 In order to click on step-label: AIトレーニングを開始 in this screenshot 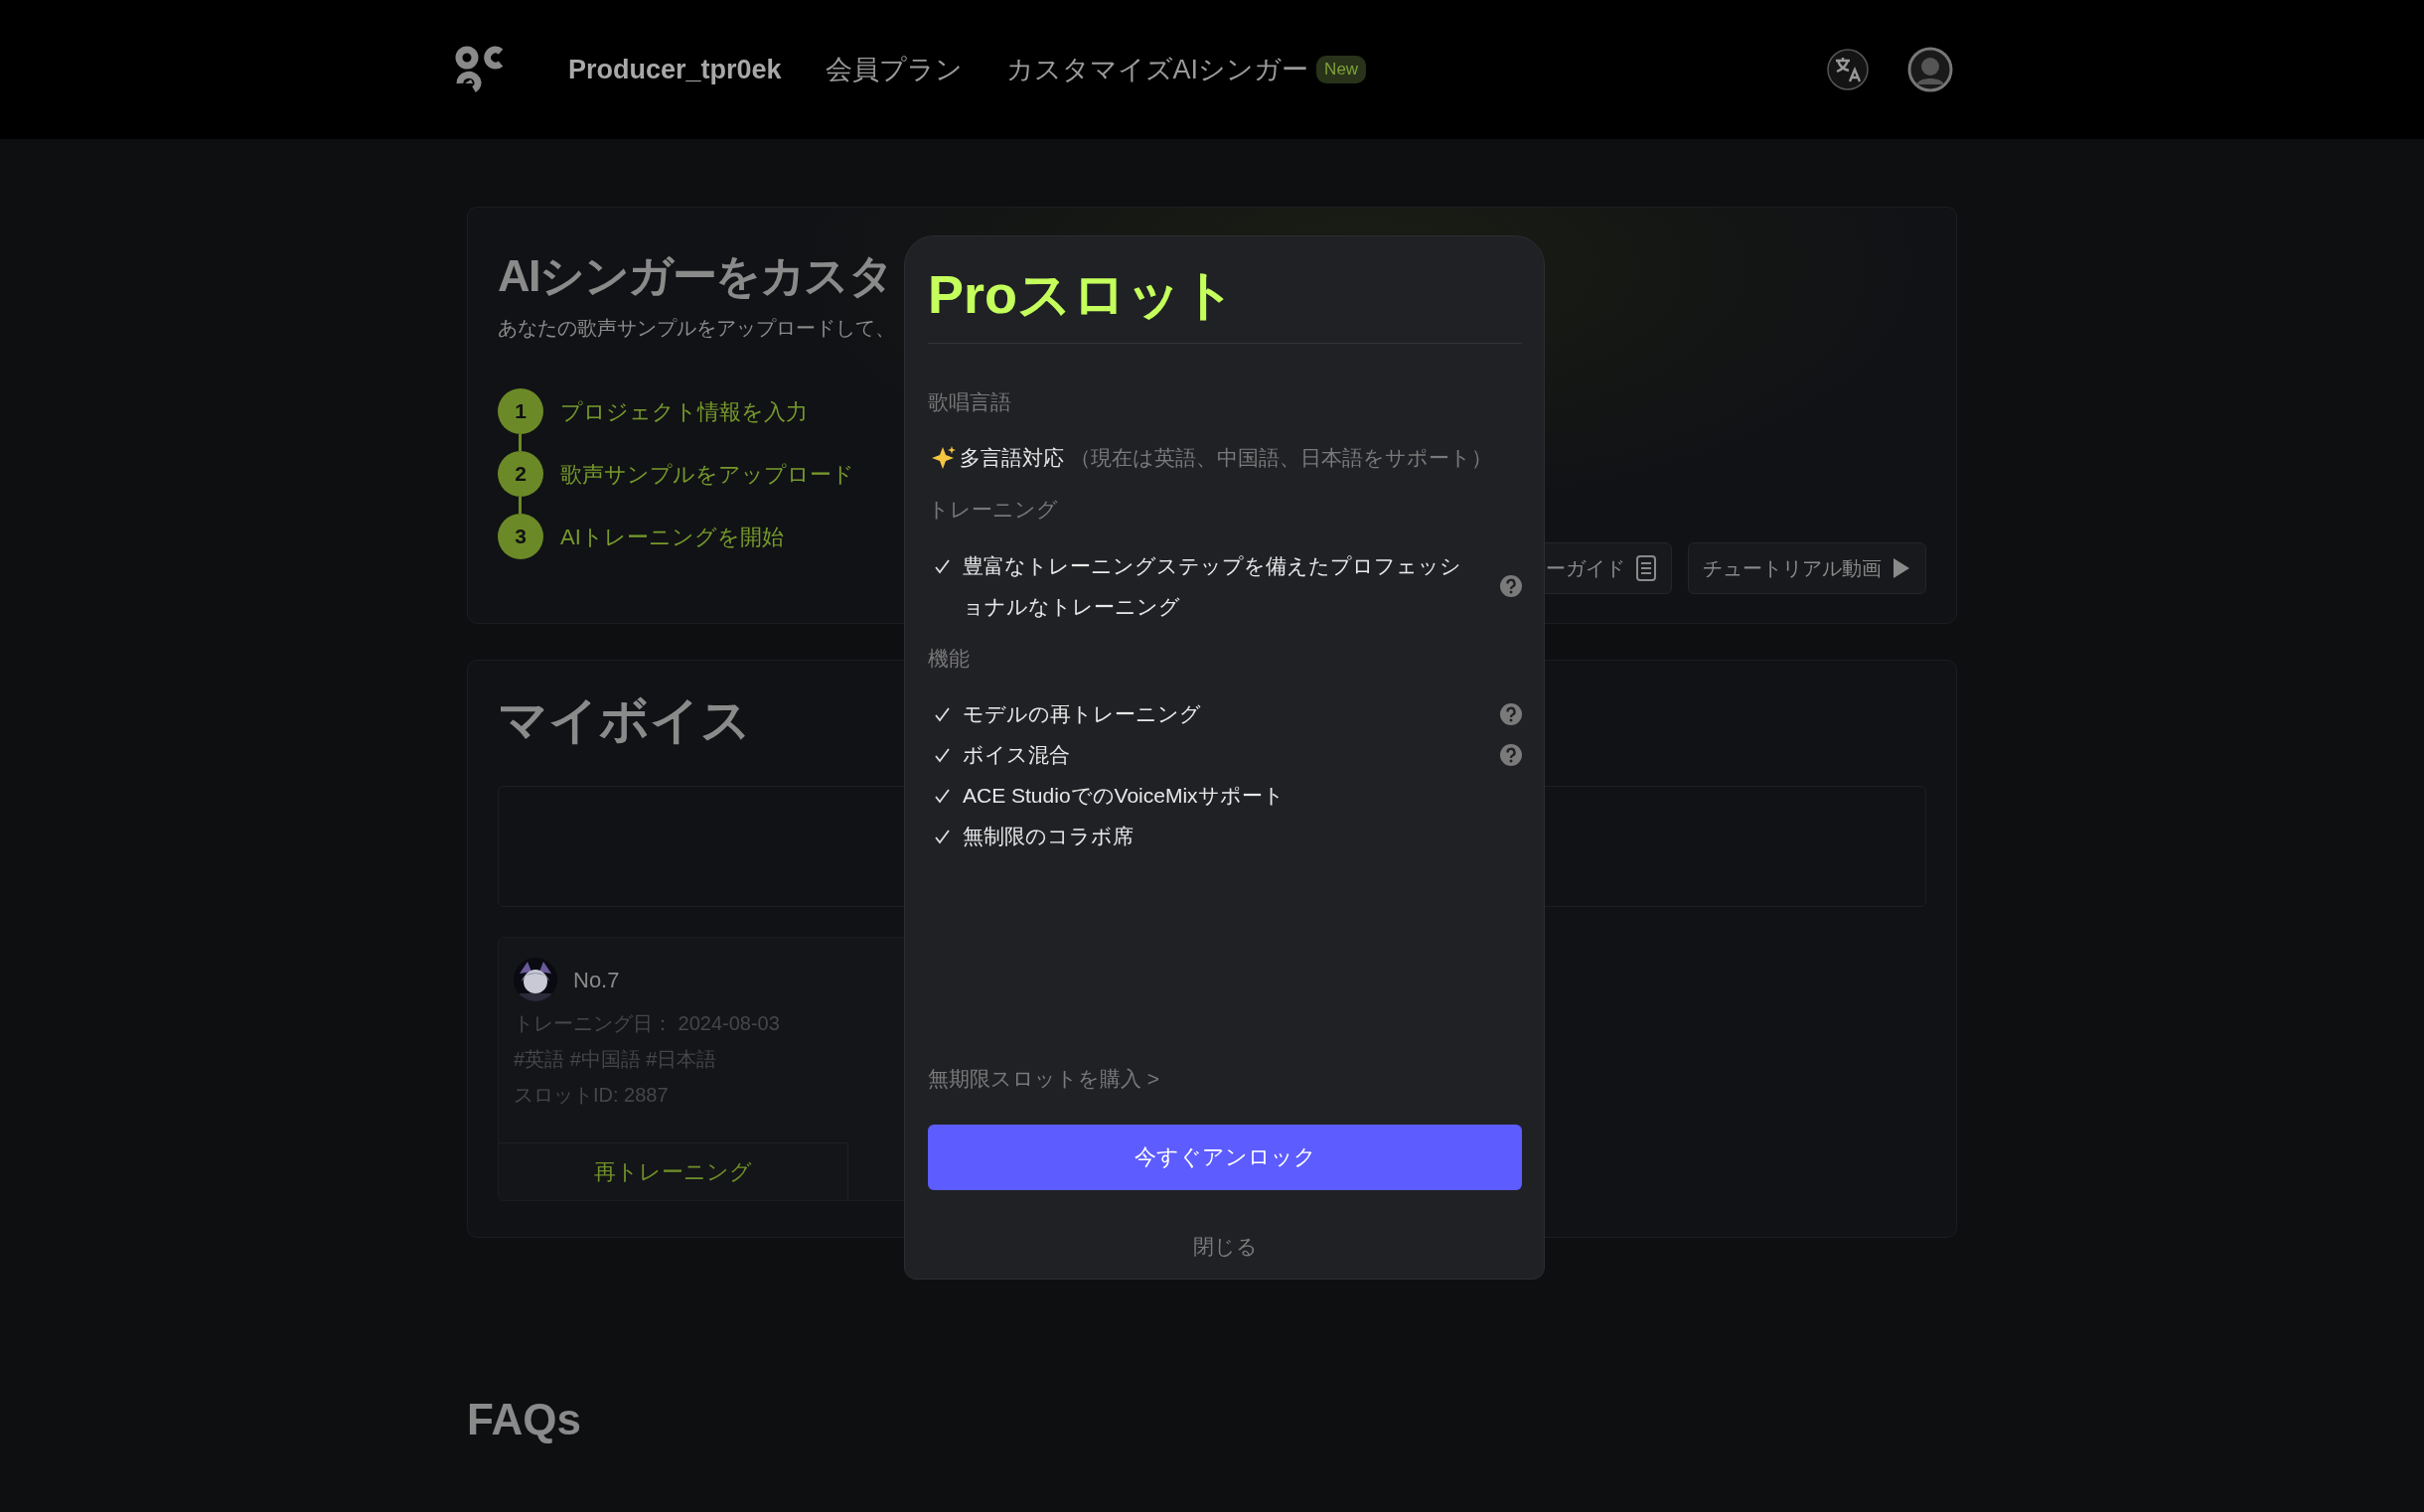, I will do `click(672, 537)`.